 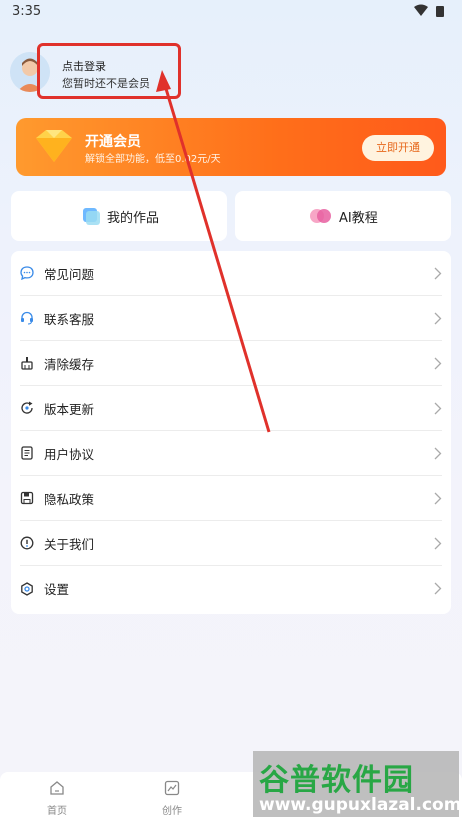 What do you see at coordinates (231, 588) in the screenshot?
I see `menu-item-settings: 设置` at bounding box center [231, 588].